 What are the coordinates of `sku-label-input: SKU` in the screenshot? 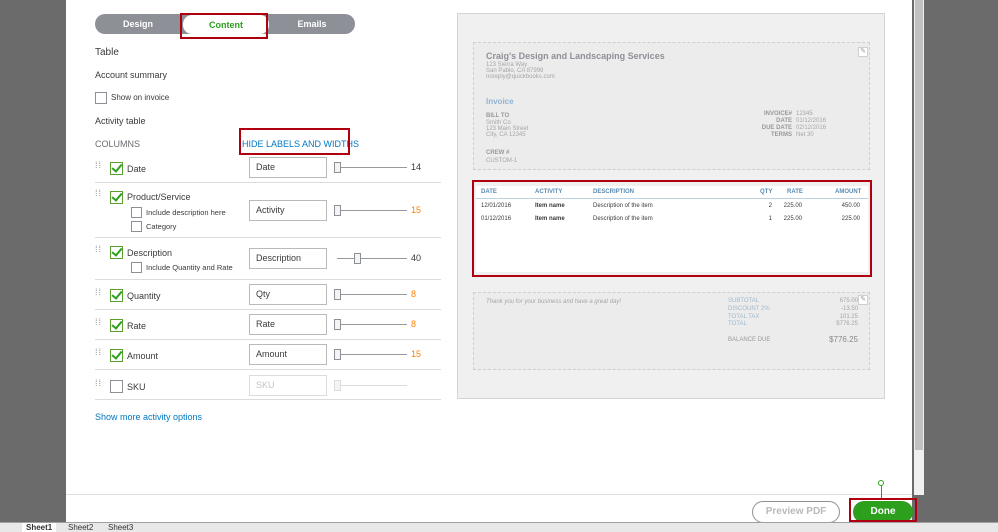 It's located at (288, 385).